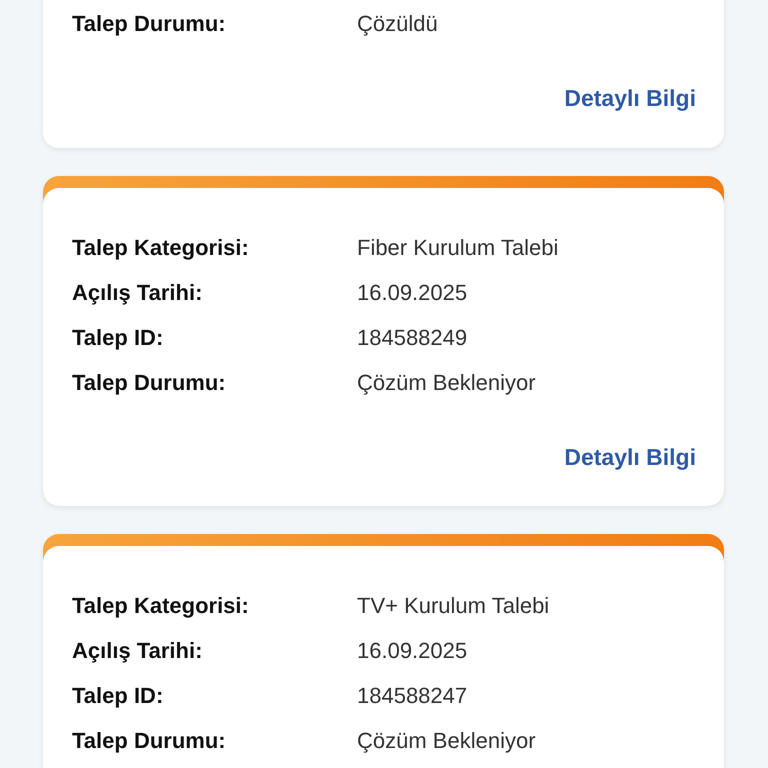 The height and width of the screenshot is (768, 768). Describe the element at coordinates (397, 24) in the screenshot. I see `field-value: Çözüldü` at that location.